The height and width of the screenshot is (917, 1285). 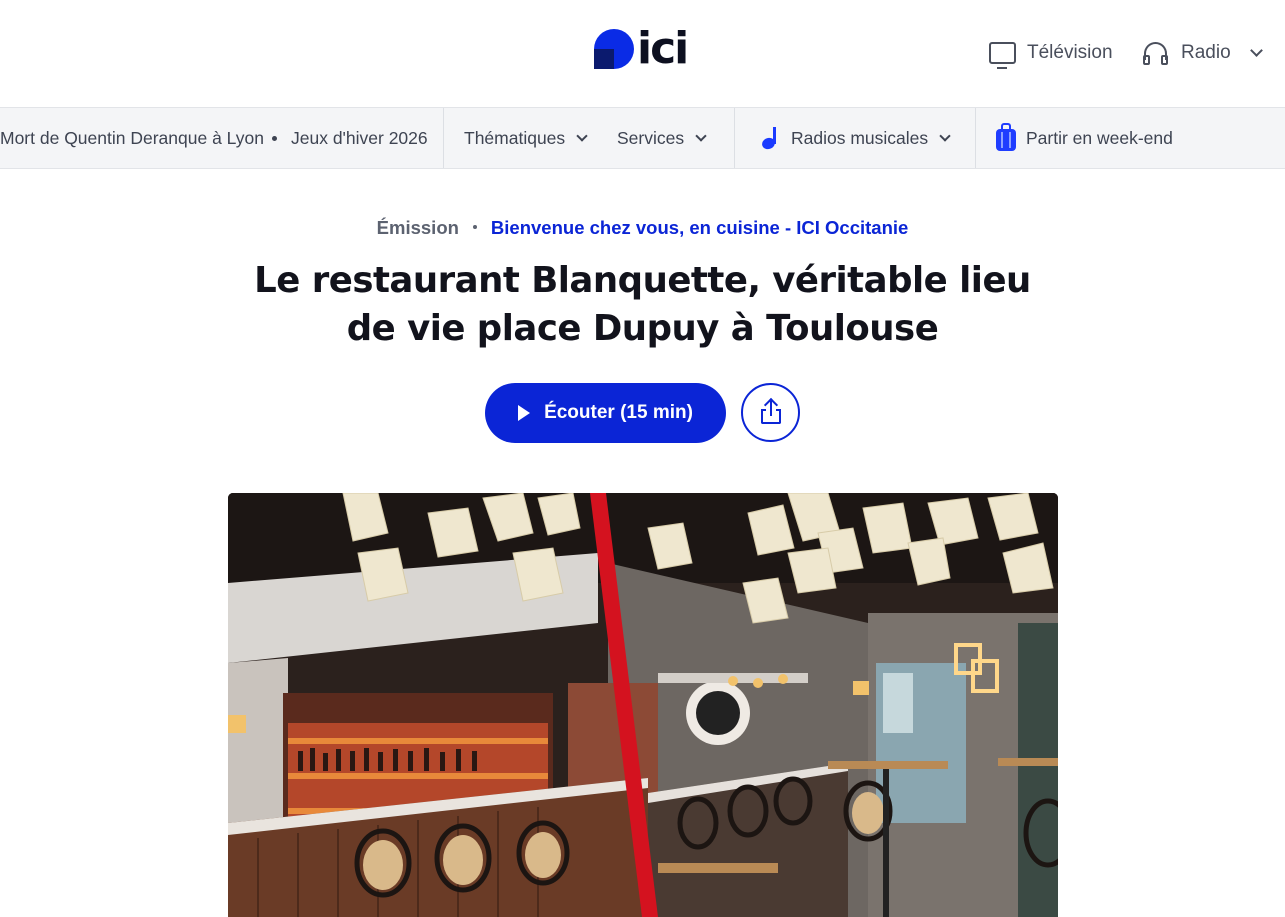 I want to click on television-label: Télévision, so click(x=1070, y=52).